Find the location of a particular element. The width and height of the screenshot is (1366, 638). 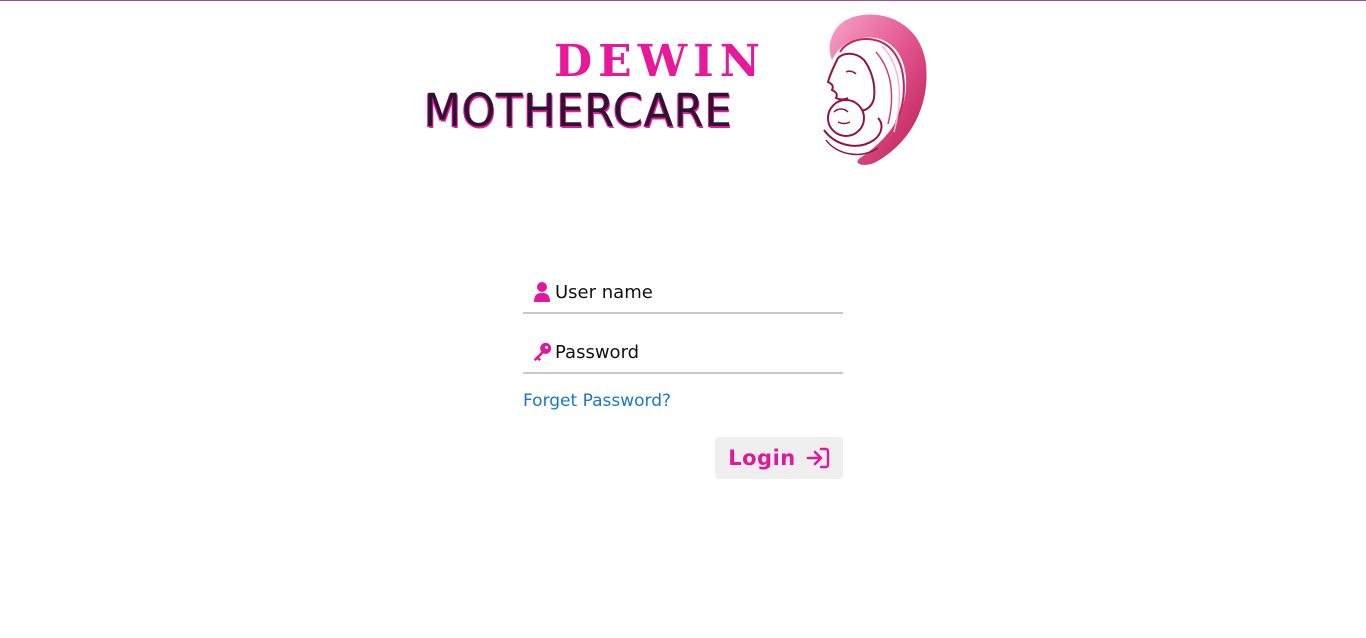

top-border-line is located at coordinates (683, 0).